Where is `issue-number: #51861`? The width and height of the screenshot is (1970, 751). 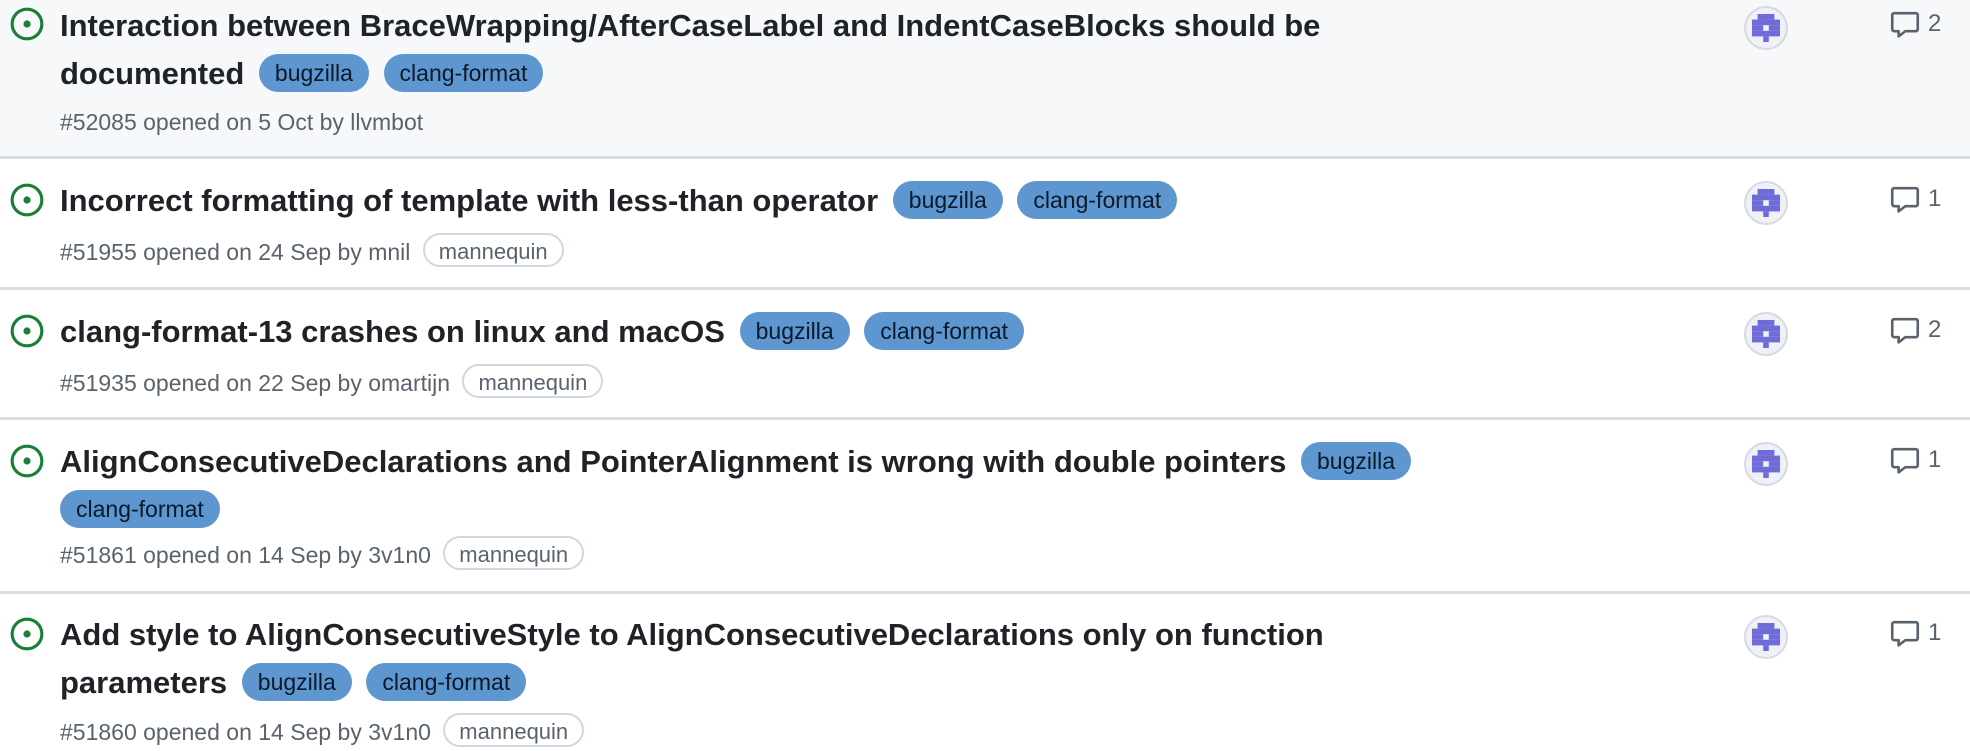 issue-number: #51861 is located at coordinates (98, 555).